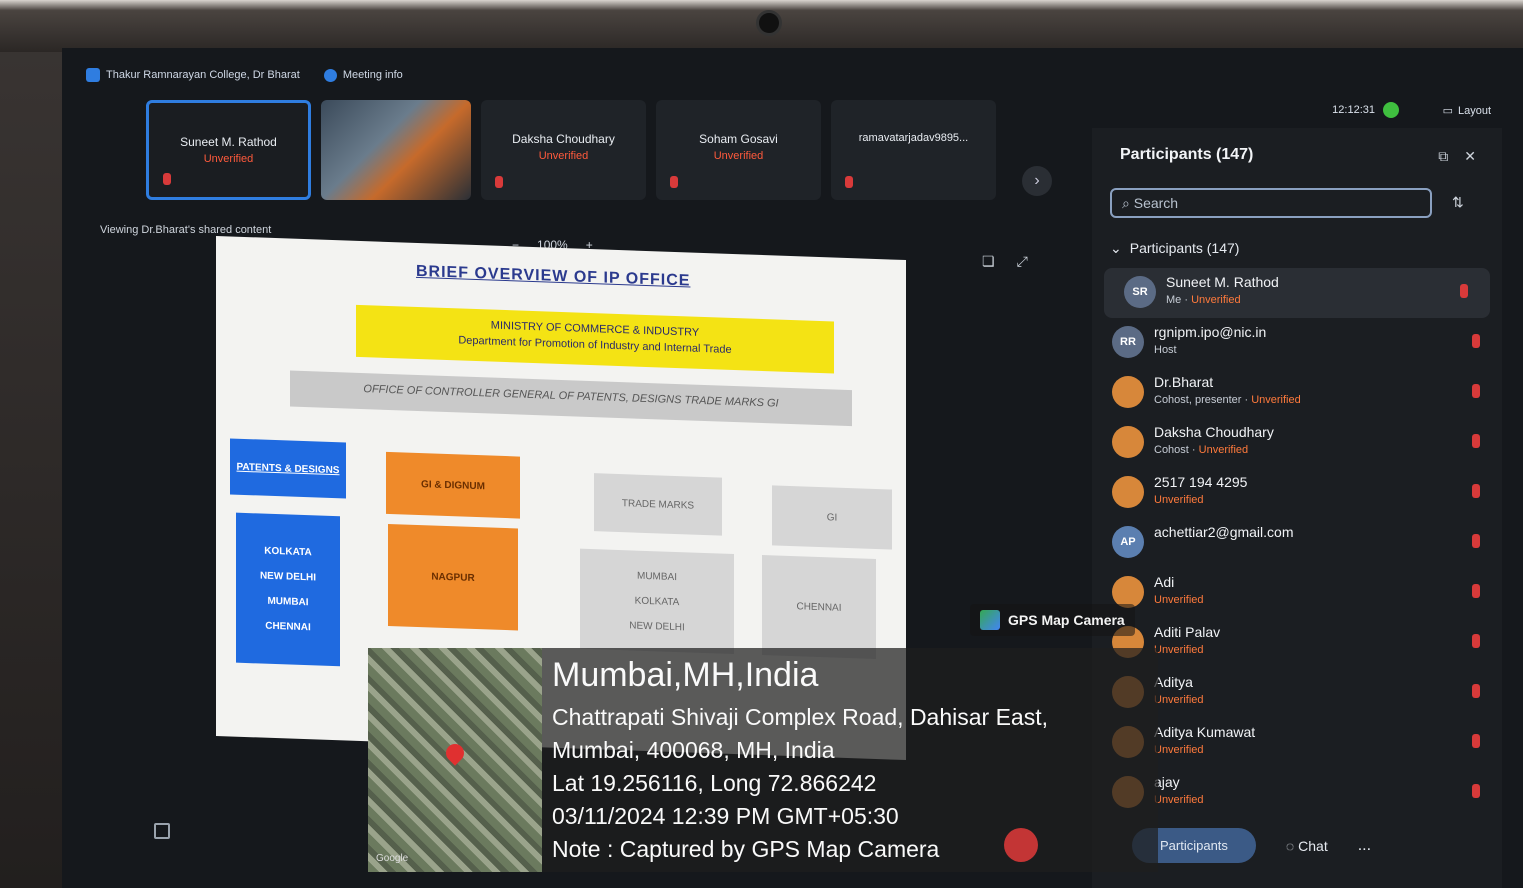 This screenshot has height=888, width=1523. I want to click on chennai-box: CHENNAI, so click(819, 607).